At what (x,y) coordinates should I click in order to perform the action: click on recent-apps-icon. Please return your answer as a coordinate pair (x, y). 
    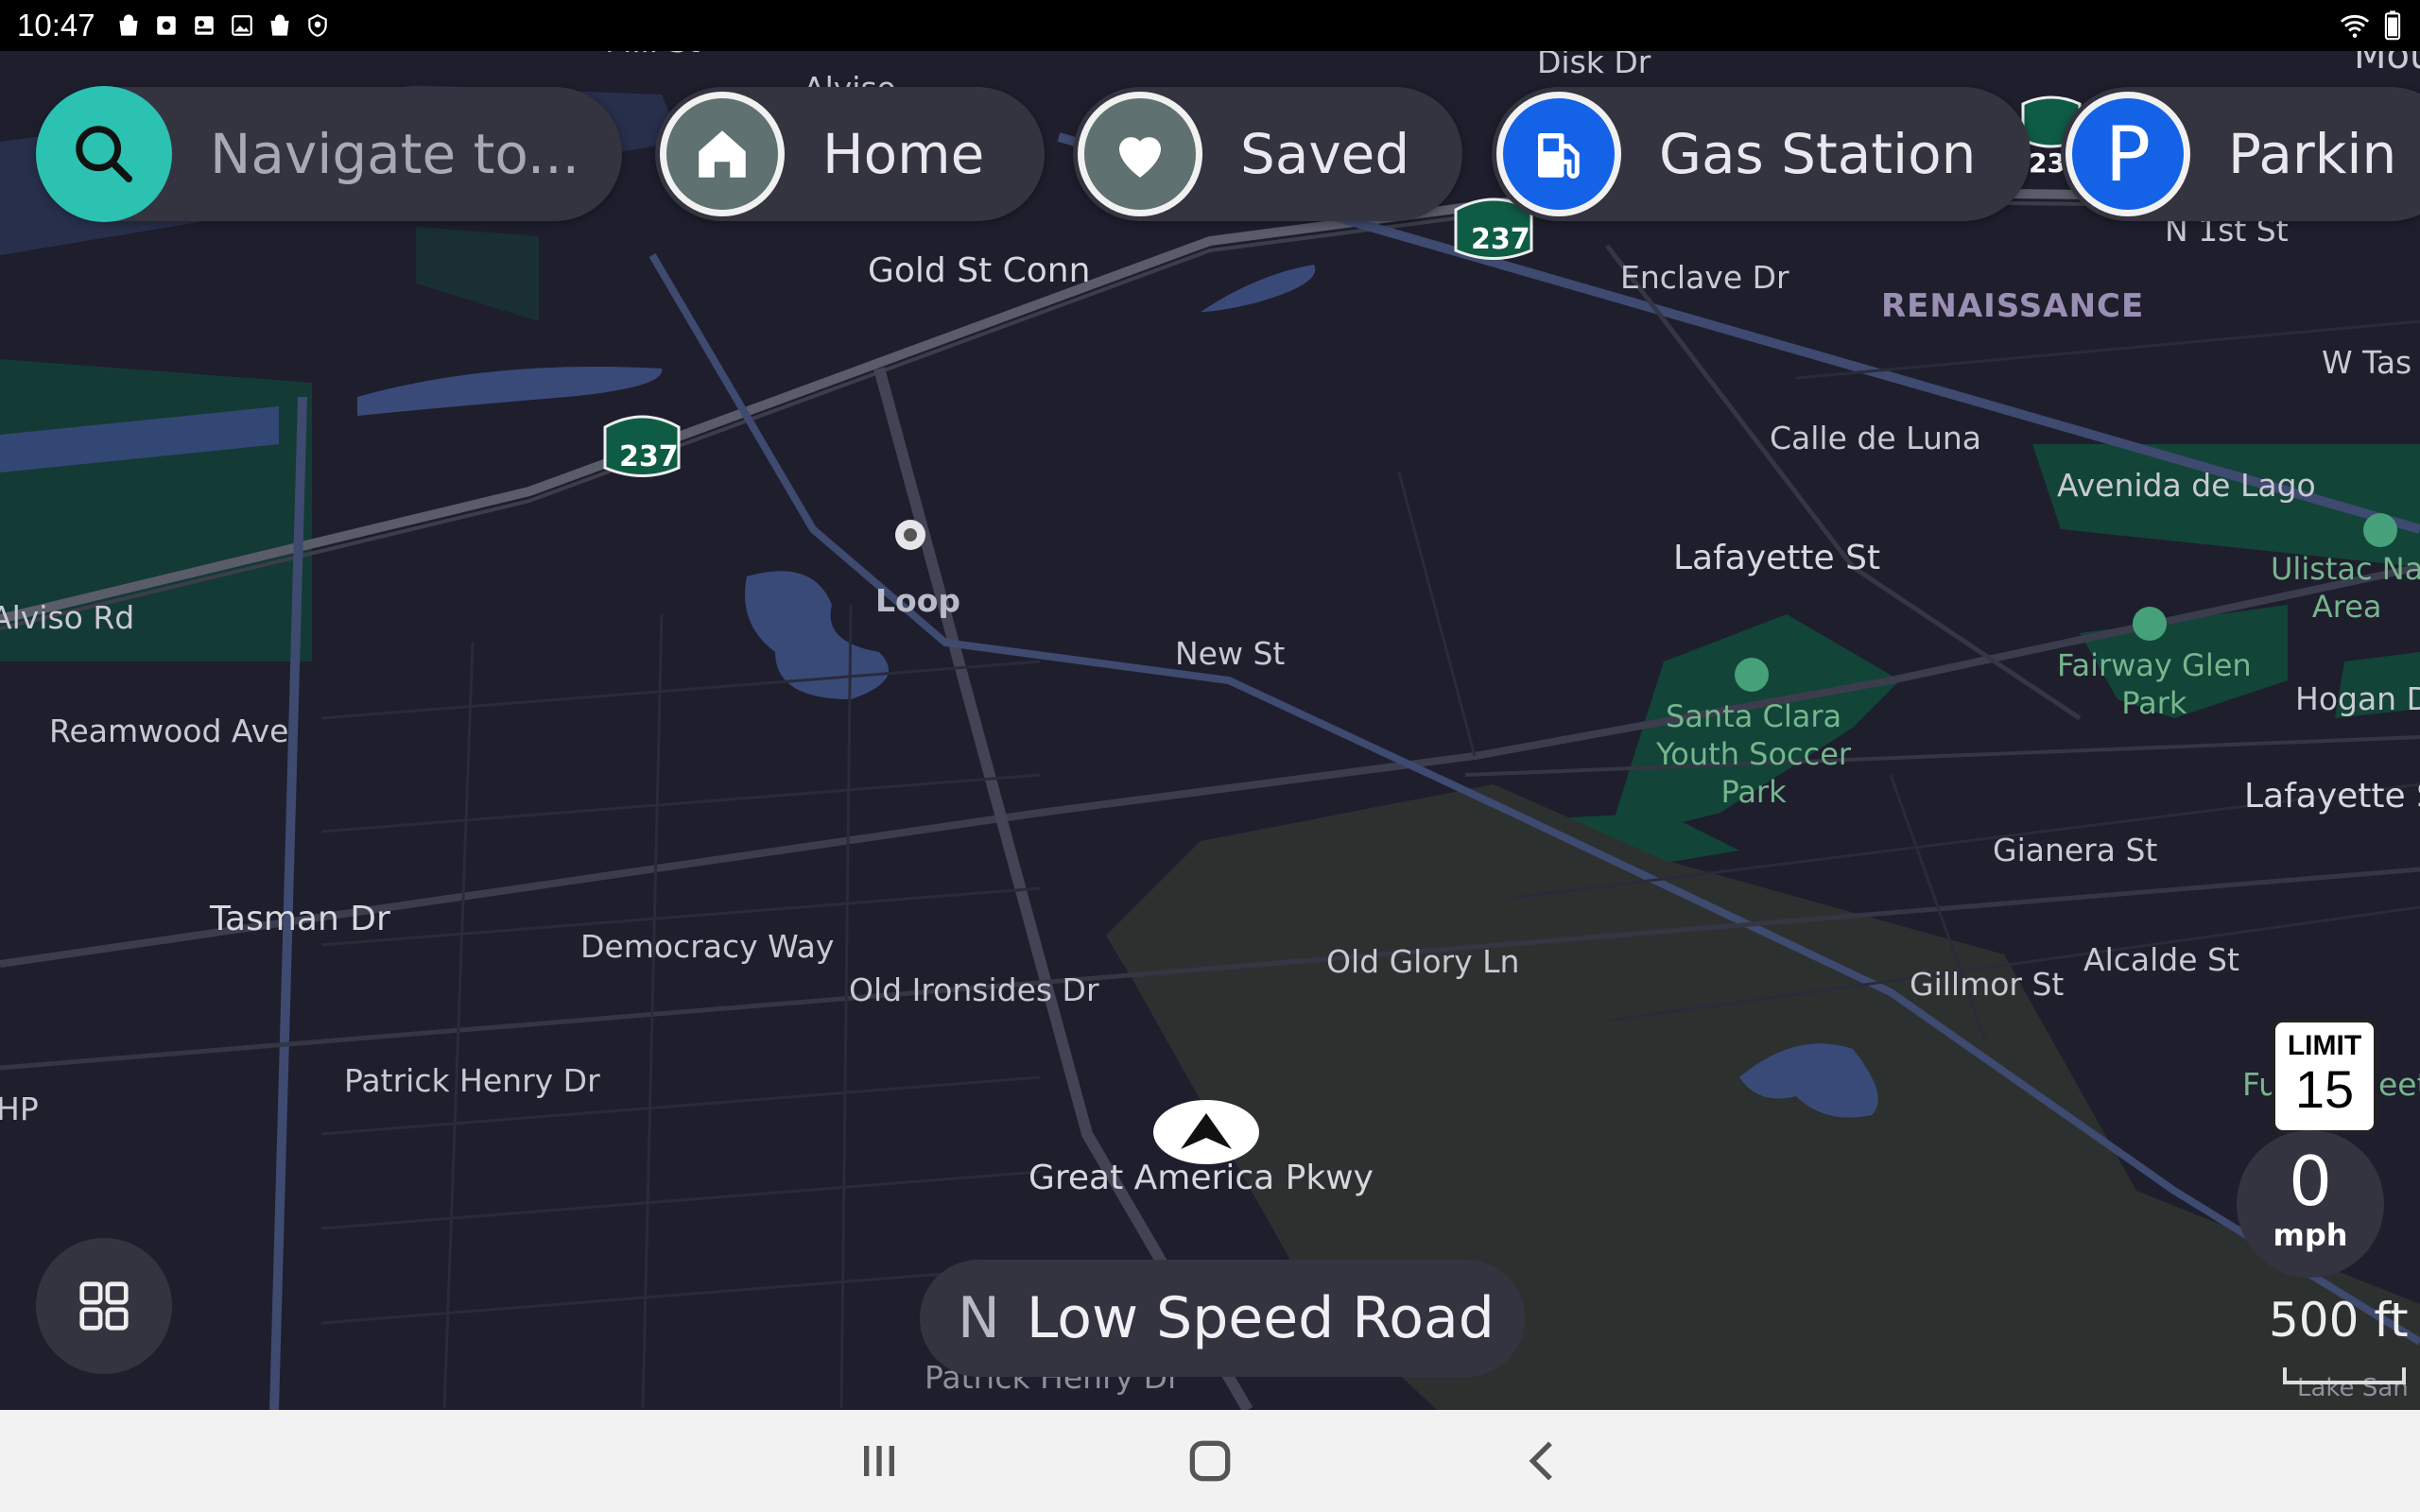
    Looking at the image, I should click on (879, 1461).